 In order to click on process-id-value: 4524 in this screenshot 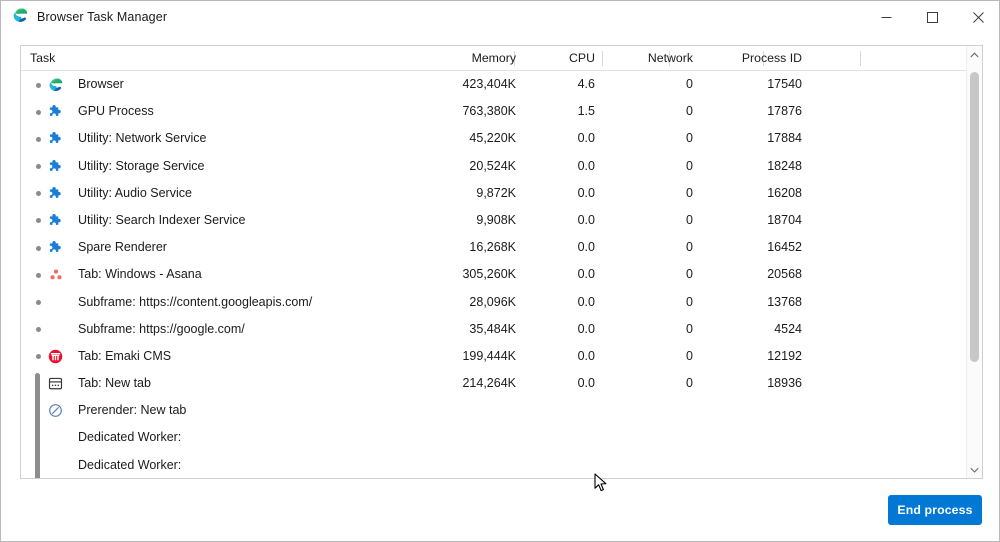, I will do `click(788, 328)`.